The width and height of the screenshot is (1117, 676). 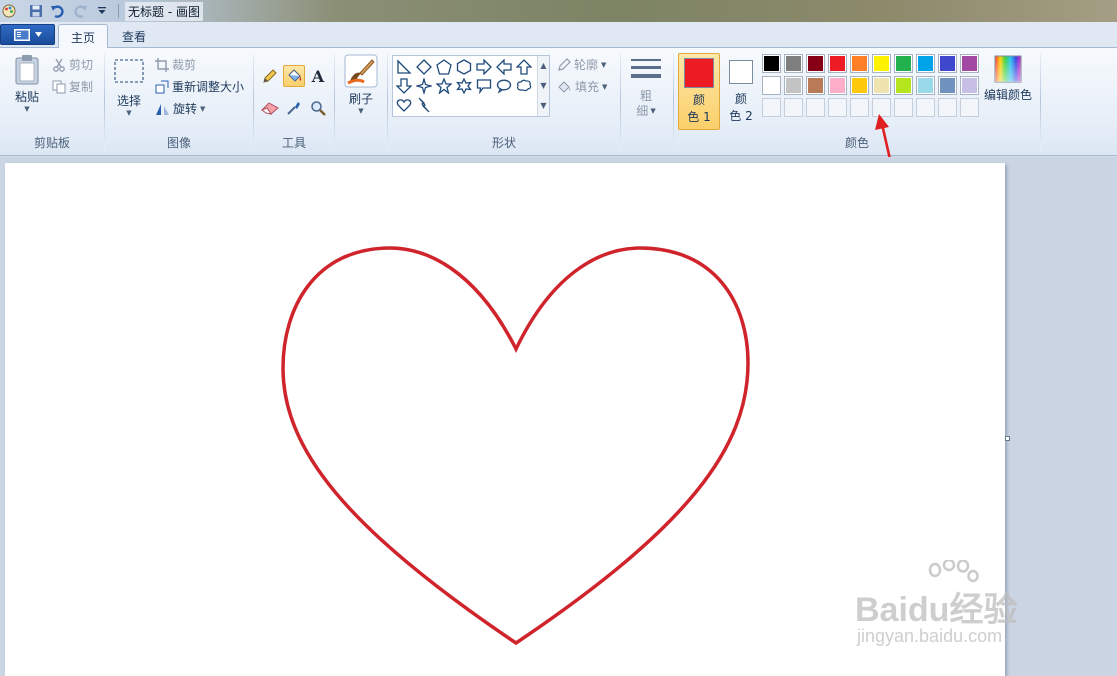 I want to click on image-group: 选择 ▼ 裁剪 重新调整大小 旋转 ▼ 图像, so click(x=179, y=101).